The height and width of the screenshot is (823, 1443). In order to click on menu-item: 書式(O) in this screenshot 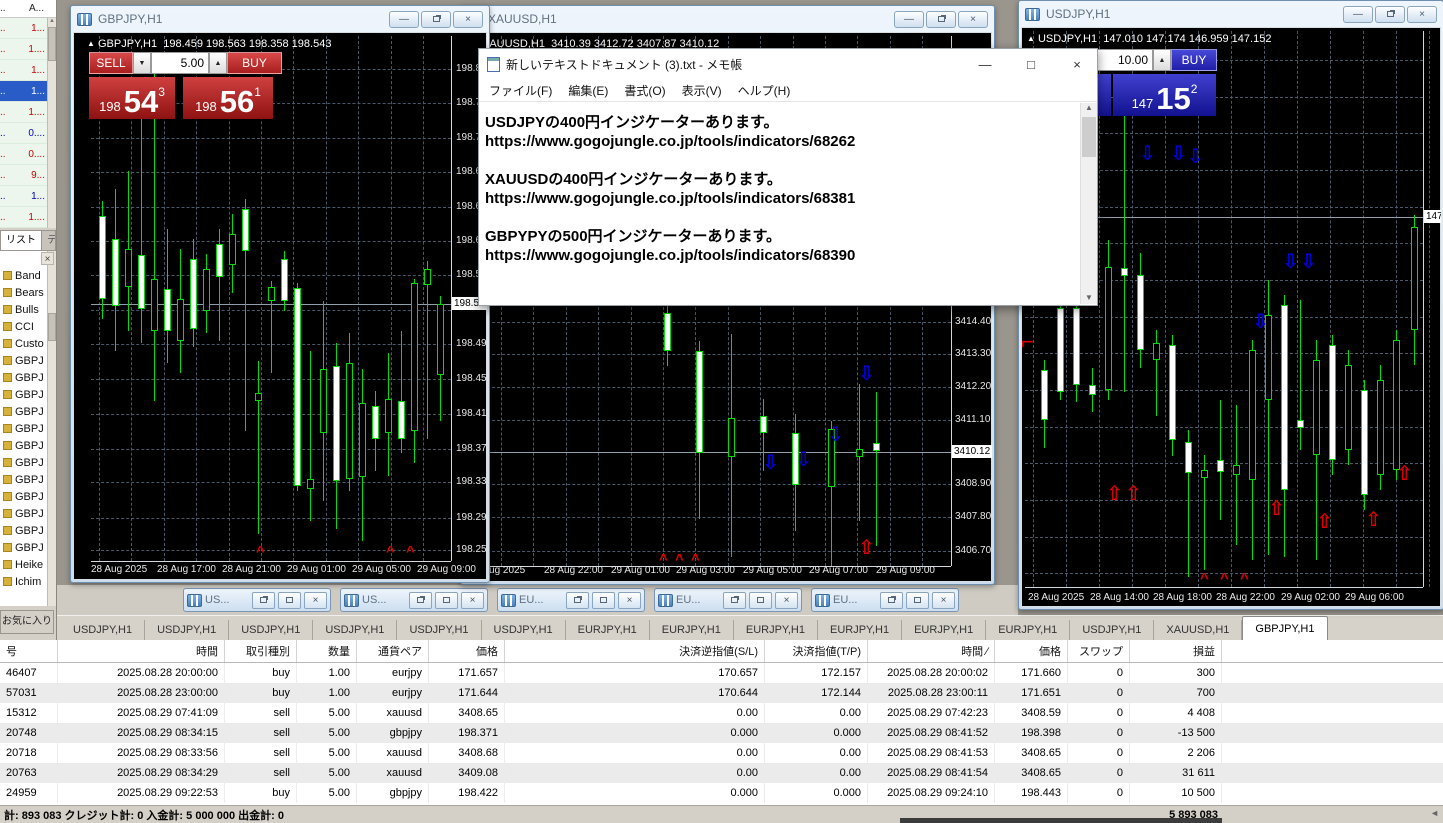, I will do `click(644, 90)`.